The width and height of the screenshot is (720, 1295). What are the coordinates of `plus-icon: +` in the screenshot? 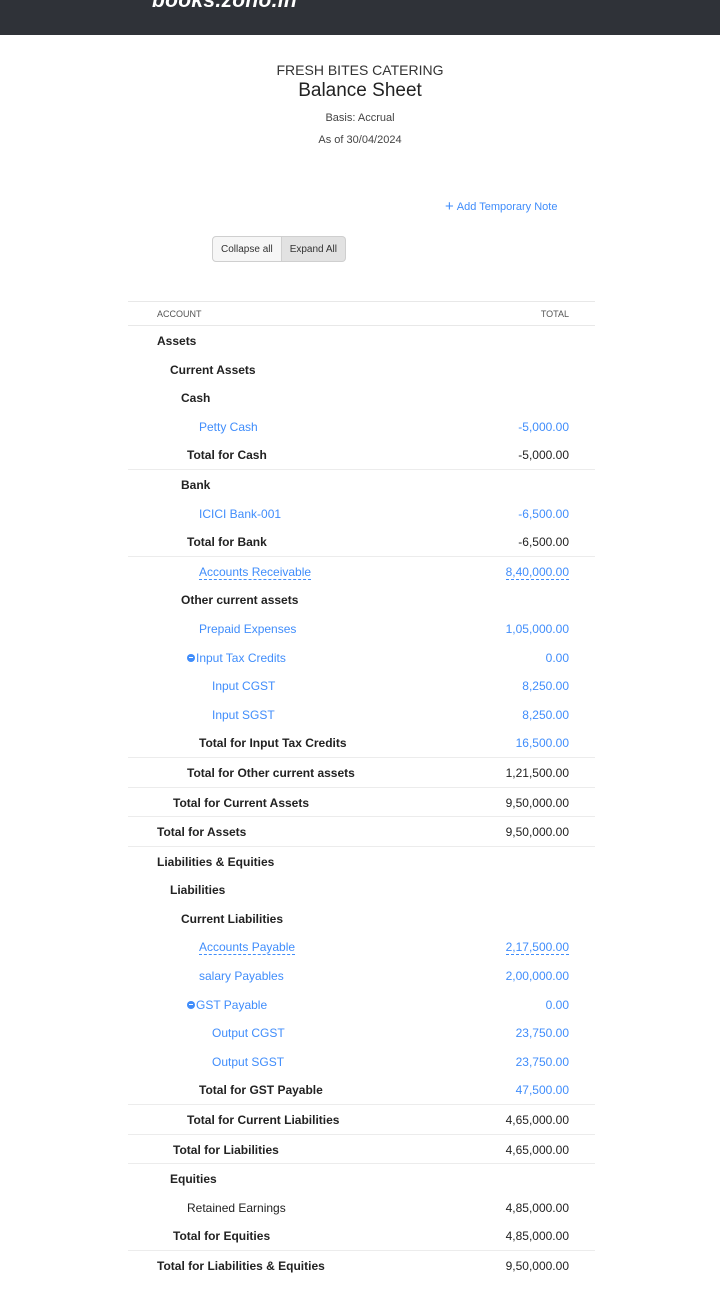 It's located at (449, 206).